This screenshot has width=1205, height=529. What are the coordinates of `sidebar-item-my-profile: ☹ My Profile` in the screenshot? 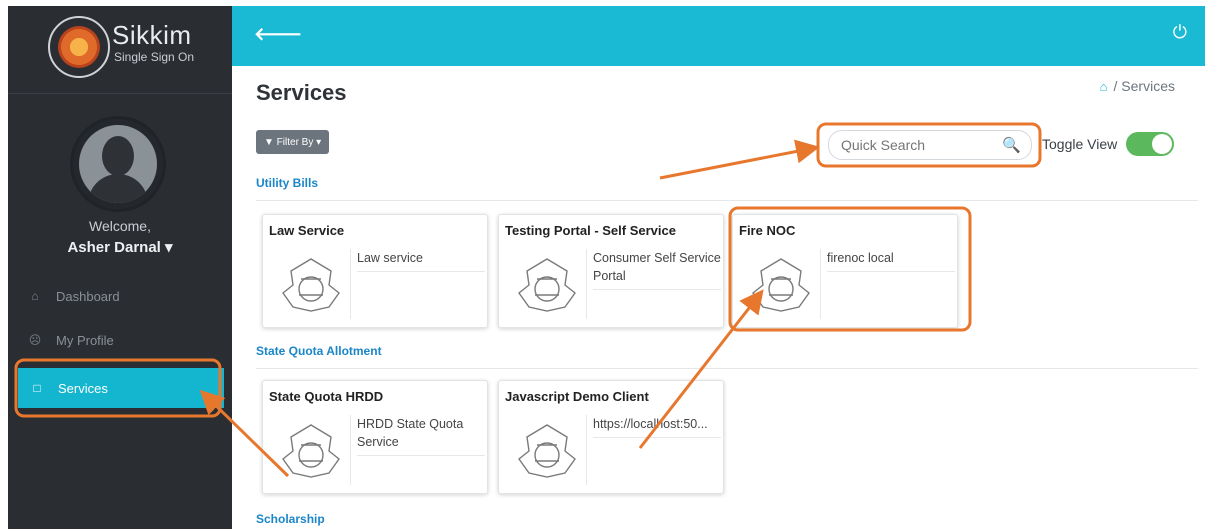 It's located at (120, 340).